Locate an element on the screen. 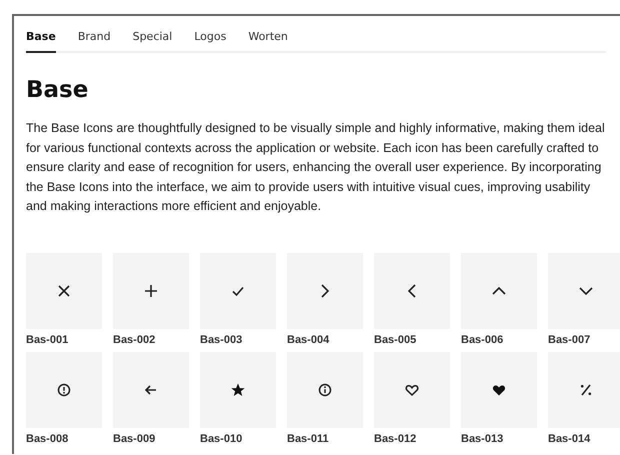 The width and height of the screenshot is (620, 455). tab: Special is located at coordinates (152, 38).